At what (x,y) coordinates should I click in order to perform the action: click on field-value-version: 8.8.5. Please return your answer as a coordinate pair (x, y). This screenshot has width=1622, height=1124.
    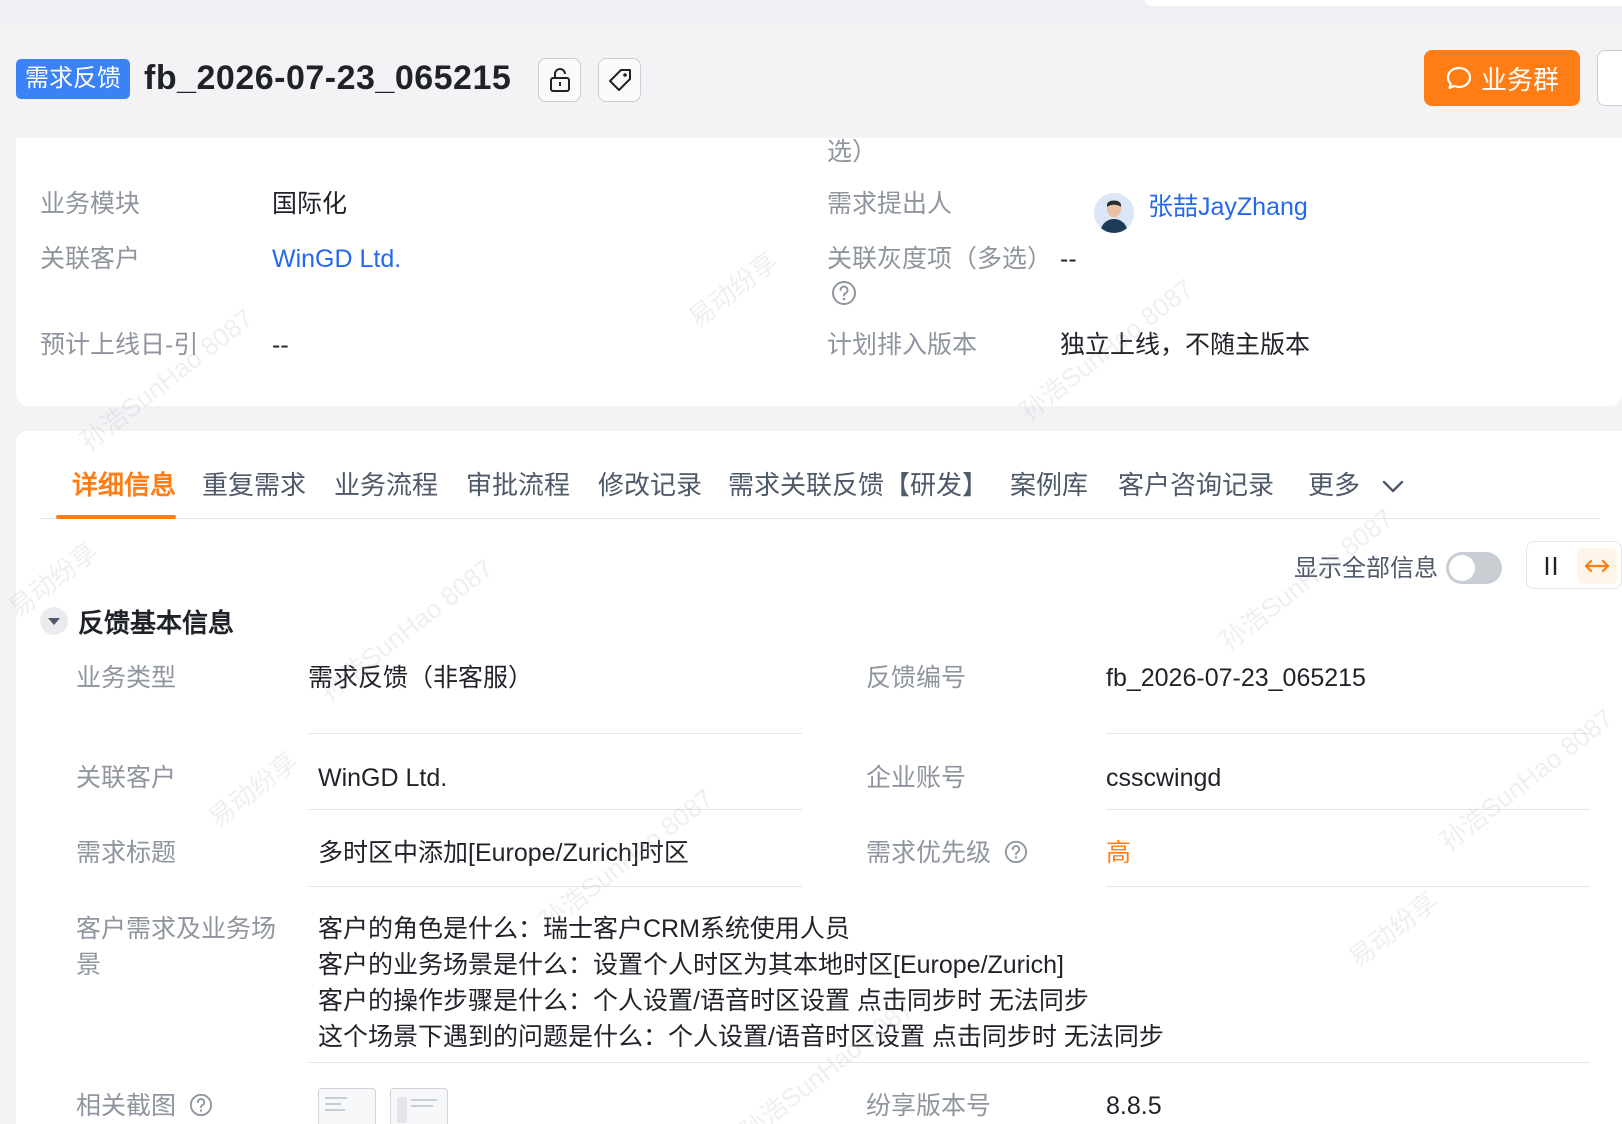
    Looking at the image, I should click on (1134, 1106).